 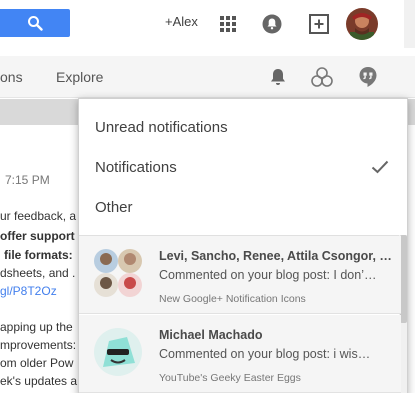 I want to click on notification-title: Michael Machado, so click(x=211, y=335).